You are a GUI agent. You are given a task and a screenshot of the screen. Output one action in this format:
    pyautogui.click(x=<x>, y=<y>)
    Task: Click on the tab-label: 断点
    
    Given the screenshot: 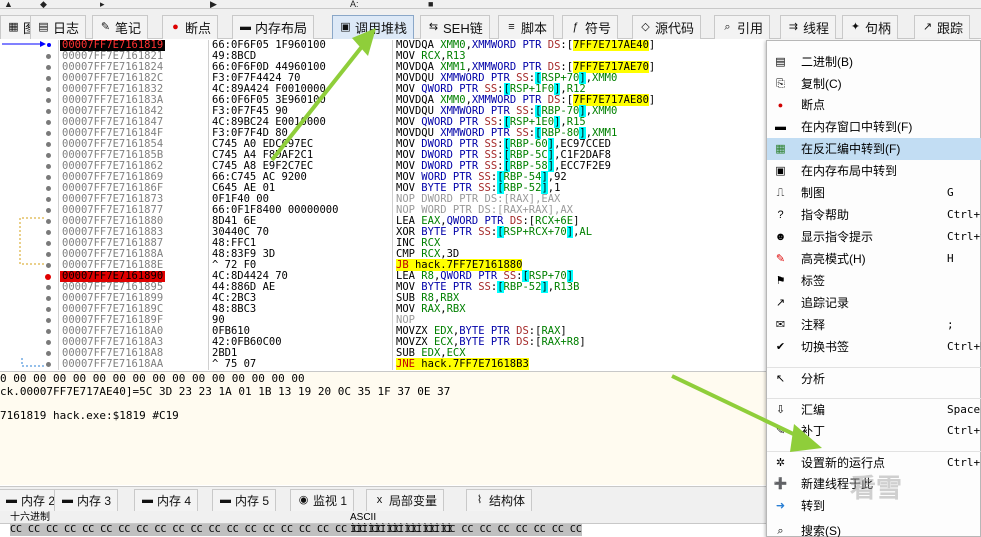 What is the action you would take?
    pyautogui.click(x=198, y=28)
    